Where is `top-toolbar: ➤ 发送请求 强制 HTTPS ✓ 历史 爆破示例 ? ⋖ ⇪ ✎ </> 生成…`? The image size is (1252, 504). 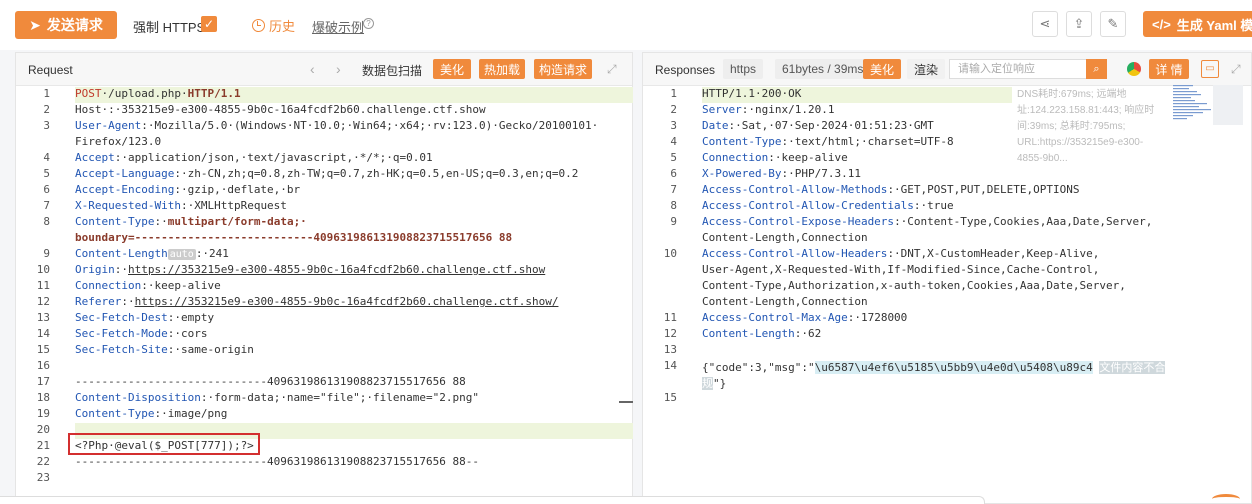
top-toolbar: ➤ 发送请求 强制 HTTPS ✓ 历史 爆破示例 ? ⋖ ⇪ ✎ </> 生成… is located at coordinates (626, 25).